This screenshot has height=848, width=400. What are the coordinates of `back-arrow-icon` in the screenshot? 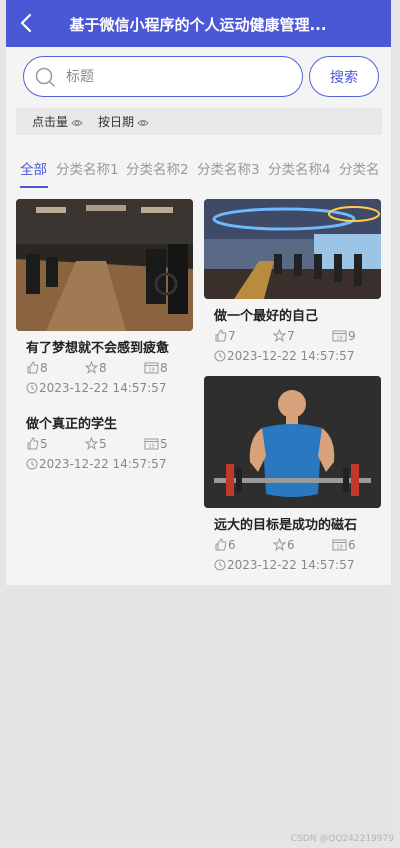 It's located at (27, 23).